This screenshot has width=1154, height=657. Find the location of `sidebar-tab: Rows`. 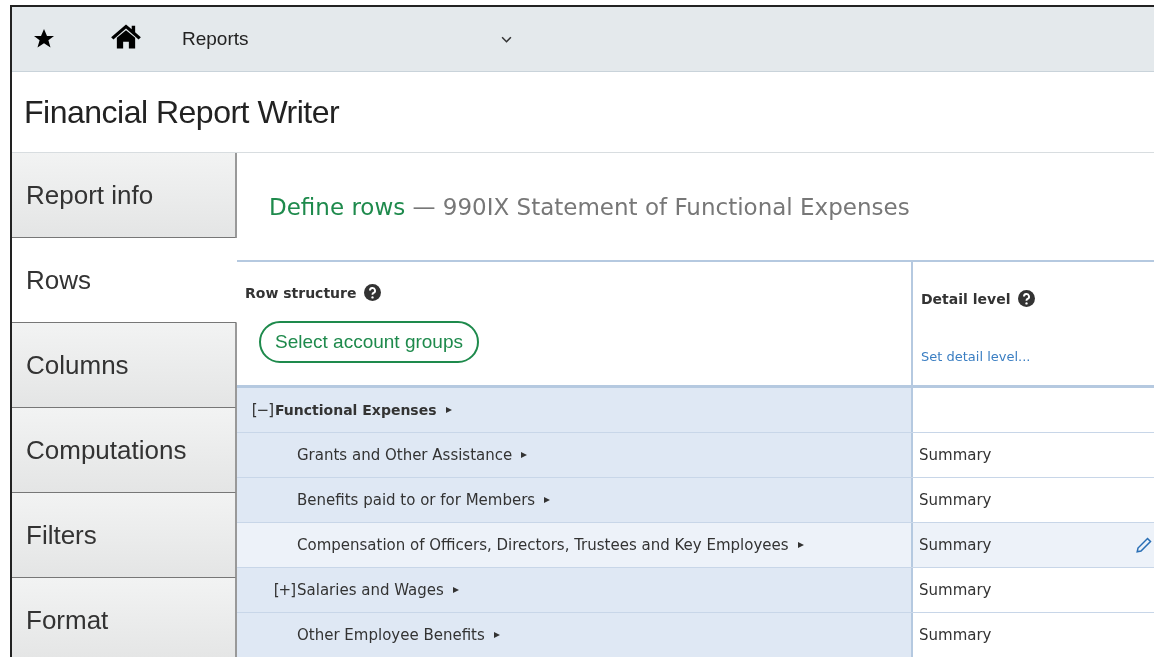

sidebar-tab: Rows is located at coordinates (124, 280).